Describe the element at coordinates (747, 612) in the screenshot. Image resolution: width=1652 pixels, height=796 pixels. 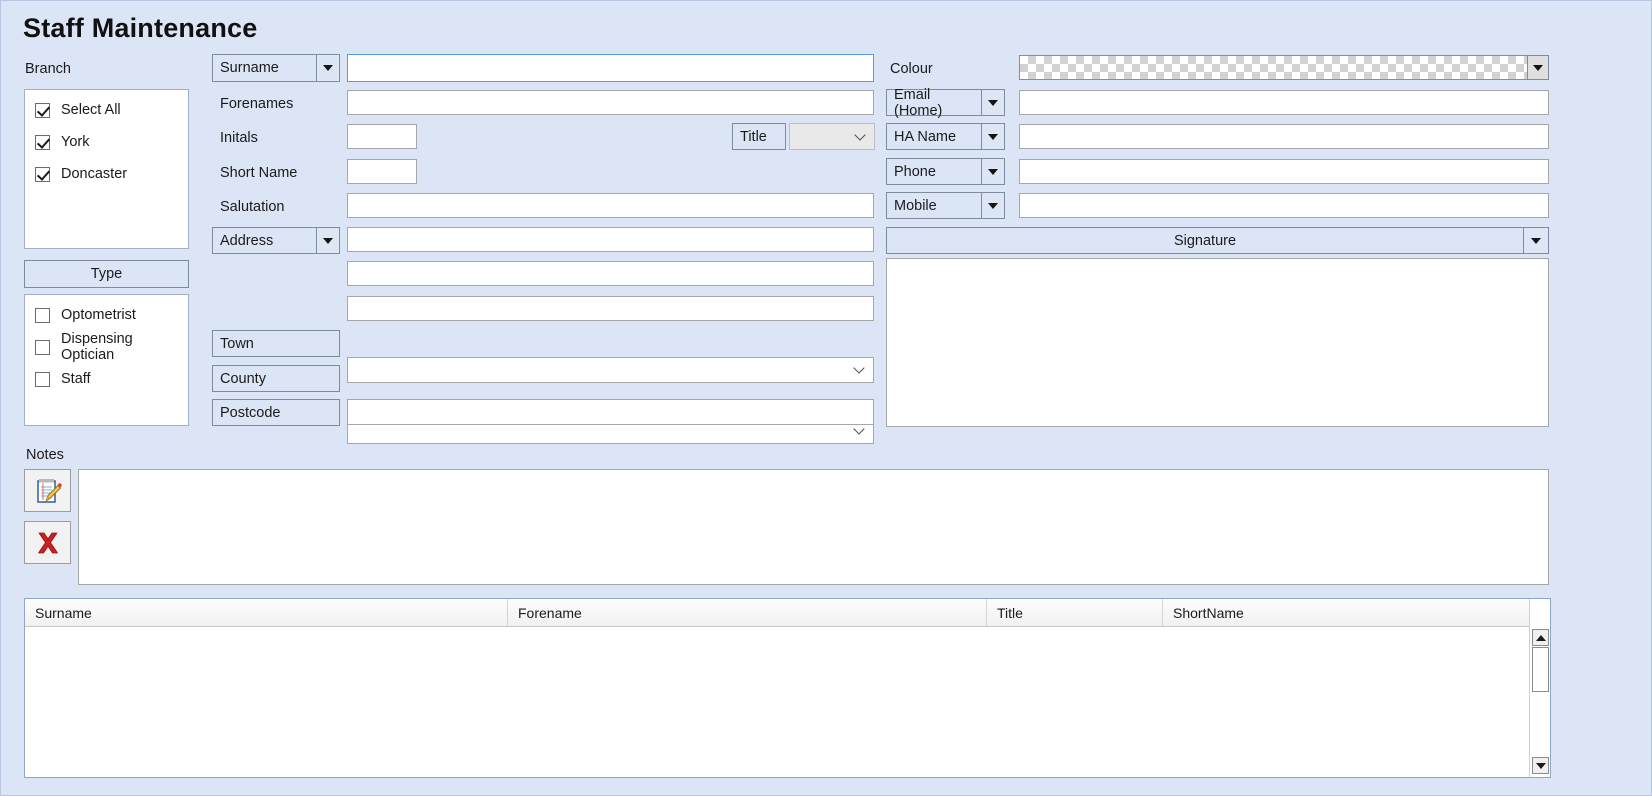
I see `grid-column-forename: Forename` at that location.